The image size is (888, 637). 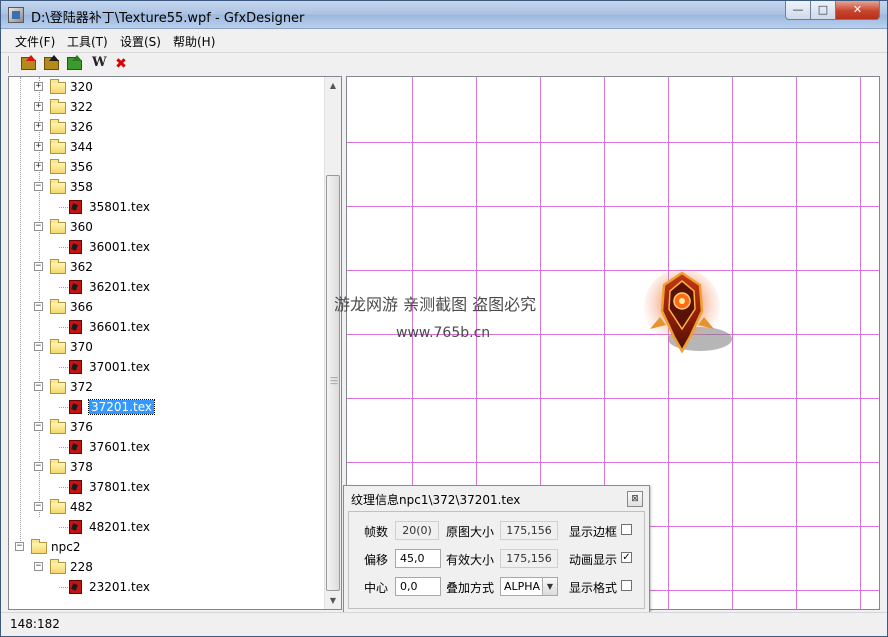 What do you see at coordinates (167, 107) in the screenshot?
I see `tree-folder-item: +322` at bounding box center [167, 107].